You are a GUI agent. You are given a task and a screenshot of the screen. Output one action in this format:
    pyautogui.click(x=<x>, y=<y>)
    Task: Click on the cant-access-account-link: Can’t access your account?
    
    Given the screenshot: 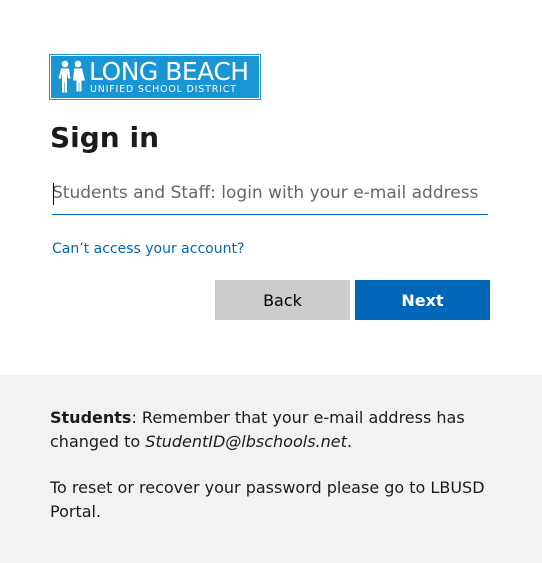 What is the action you would take?
    pyautogui.click(x=148, y=249)
    